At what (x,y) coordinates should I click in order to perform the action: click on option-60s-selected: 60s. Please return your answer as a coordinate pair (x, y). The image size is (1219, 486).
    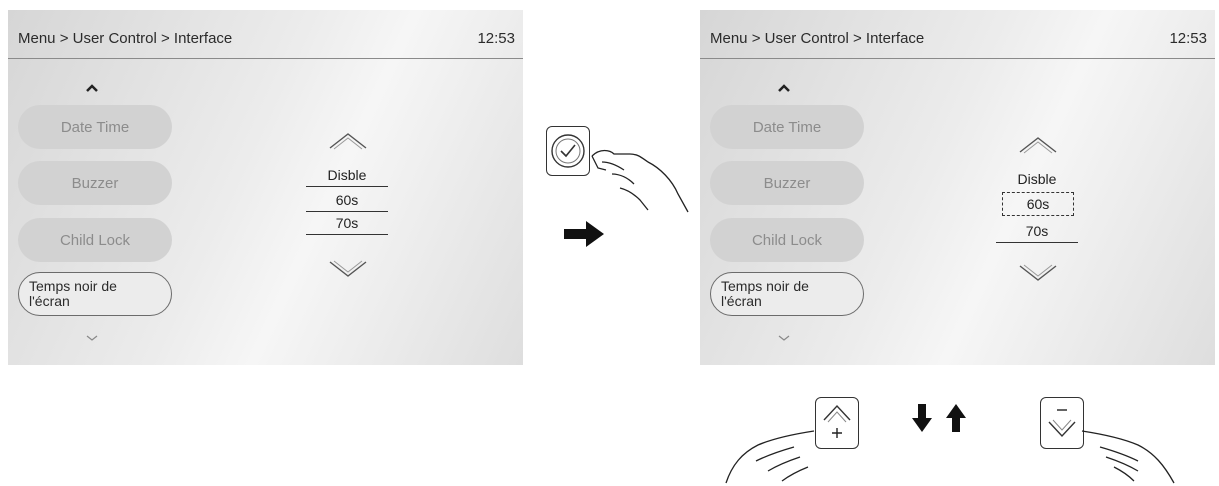
    Looking at the image, I should click on (1038, 204).